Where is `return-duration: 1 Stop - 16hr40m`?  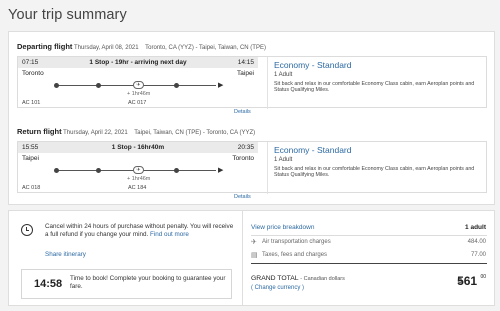
return-duration: 1 Stop - 16hr40m is located at coordinates (138, 147).